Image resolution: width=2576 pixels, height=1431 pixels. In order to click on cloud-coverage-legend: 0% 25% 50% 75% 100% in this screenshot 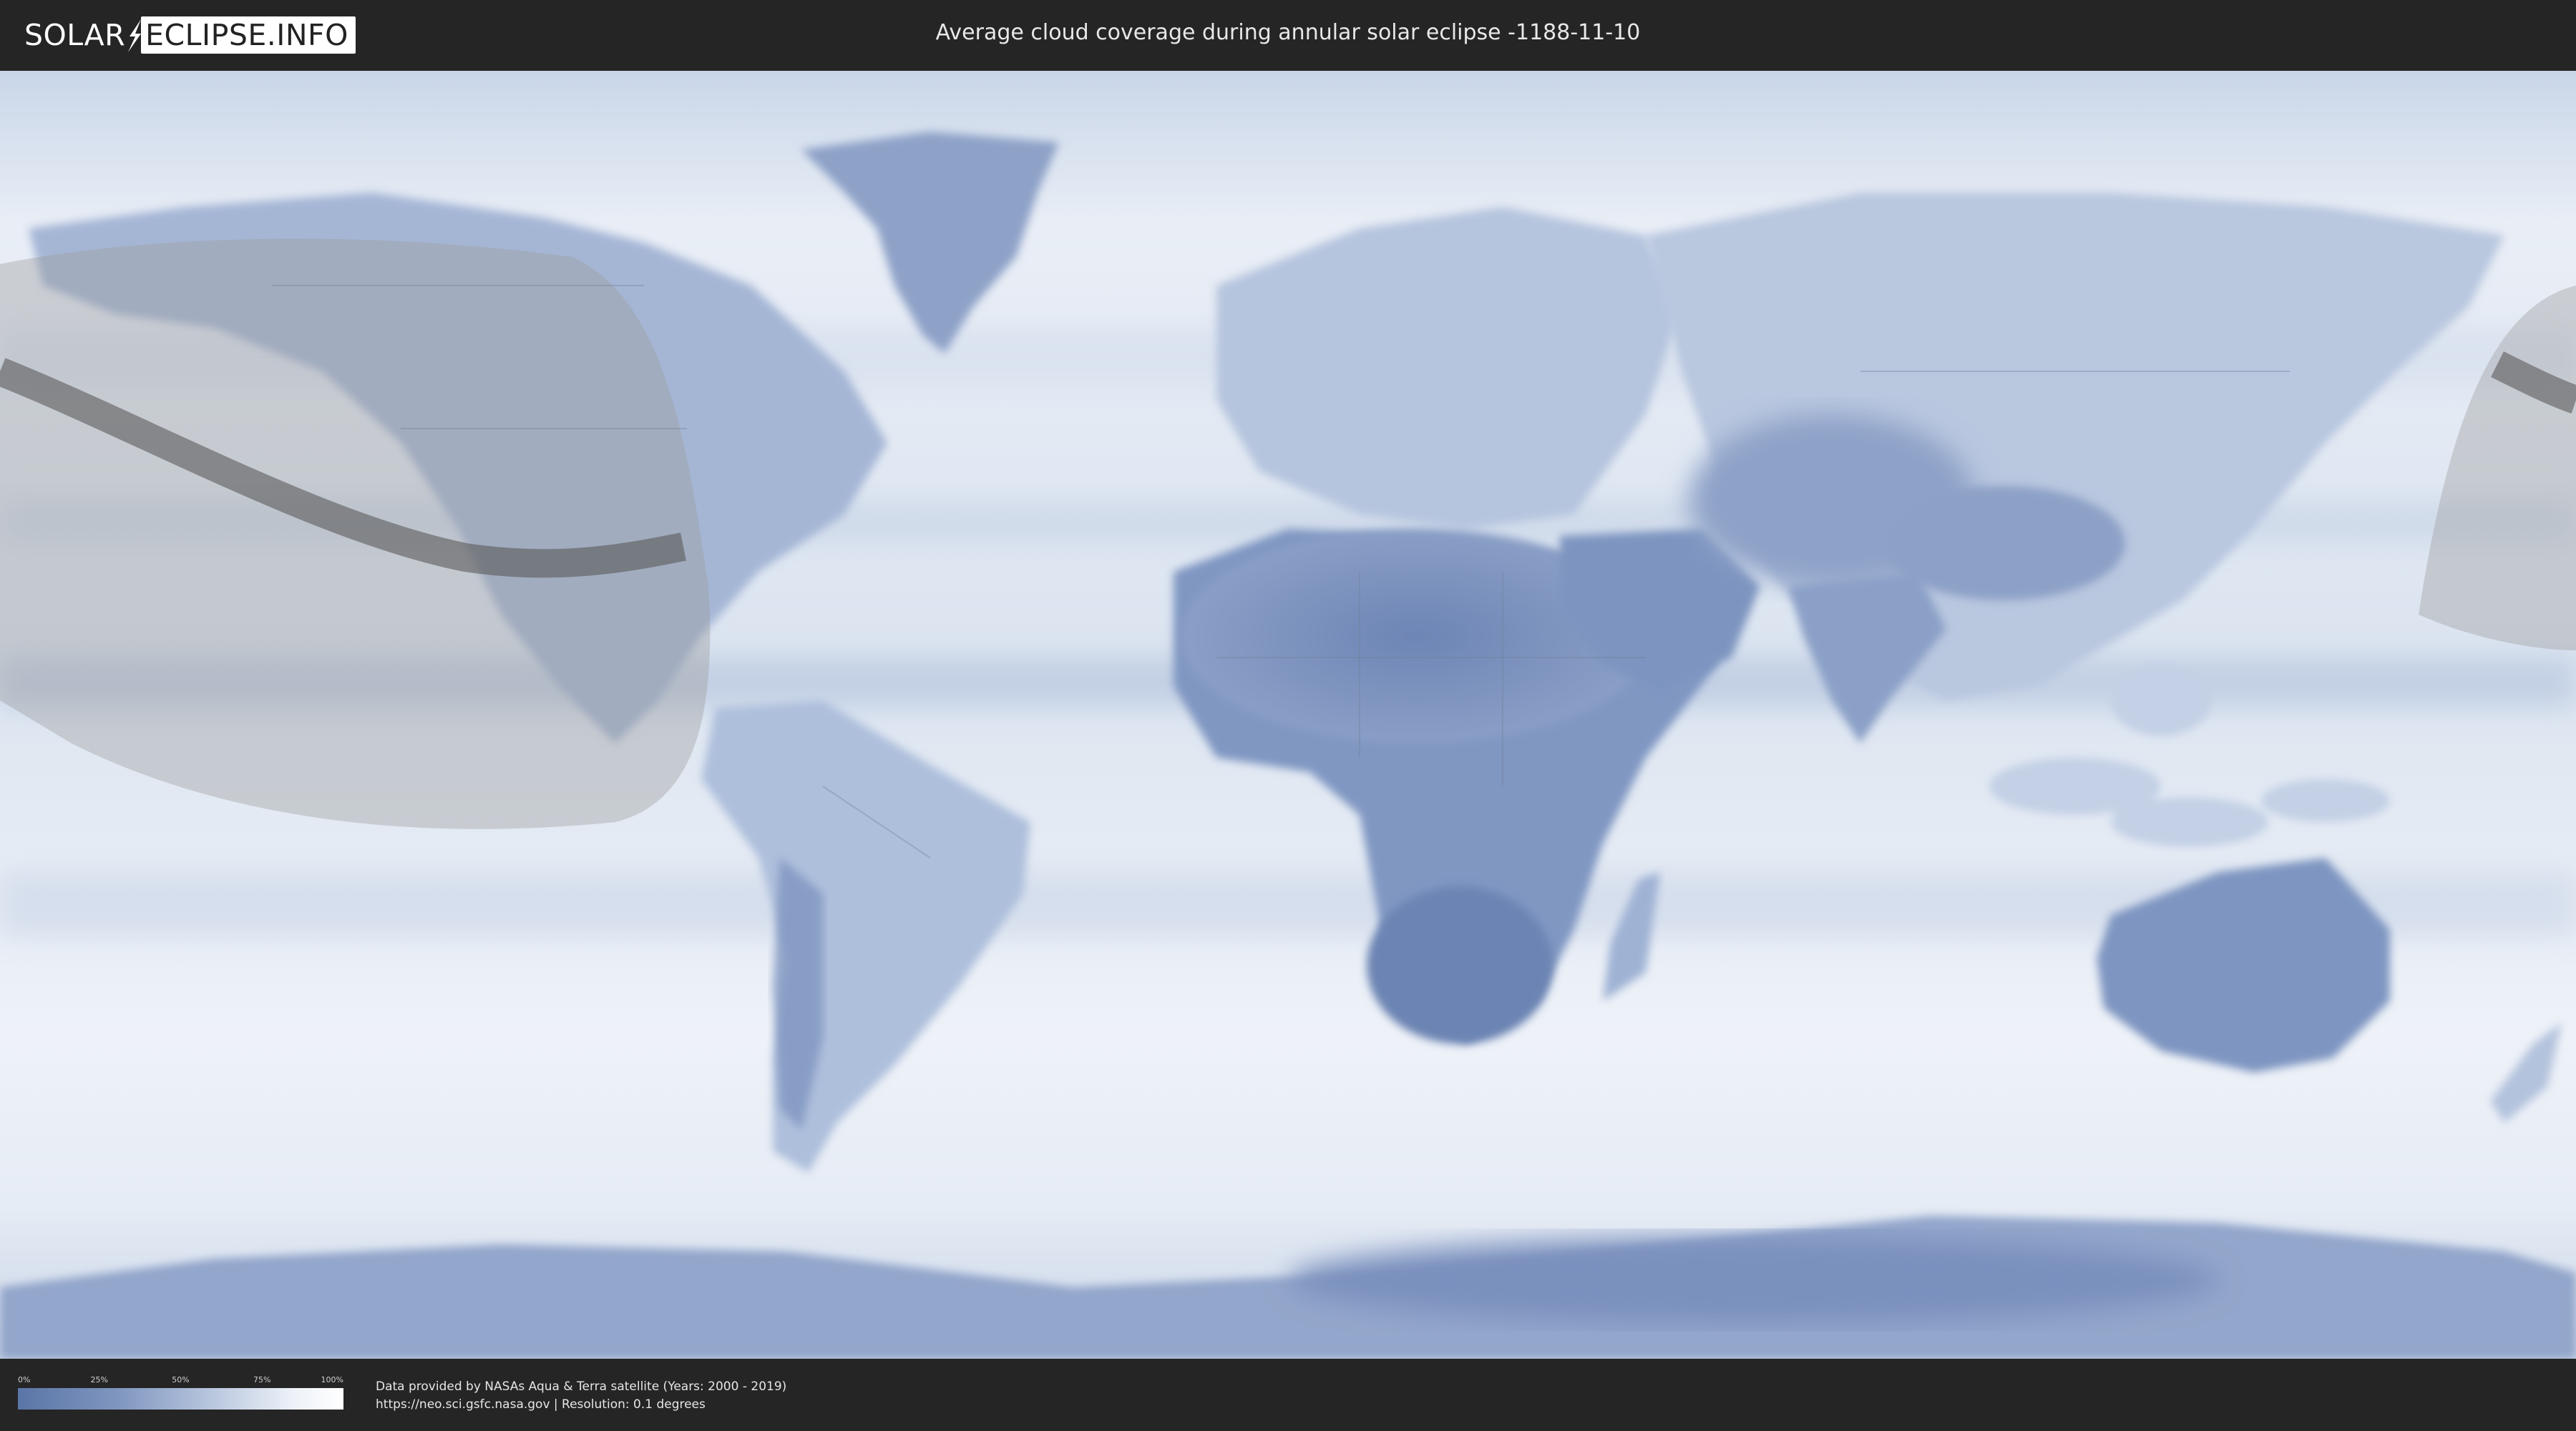, I will do `click(180, 1392)`.